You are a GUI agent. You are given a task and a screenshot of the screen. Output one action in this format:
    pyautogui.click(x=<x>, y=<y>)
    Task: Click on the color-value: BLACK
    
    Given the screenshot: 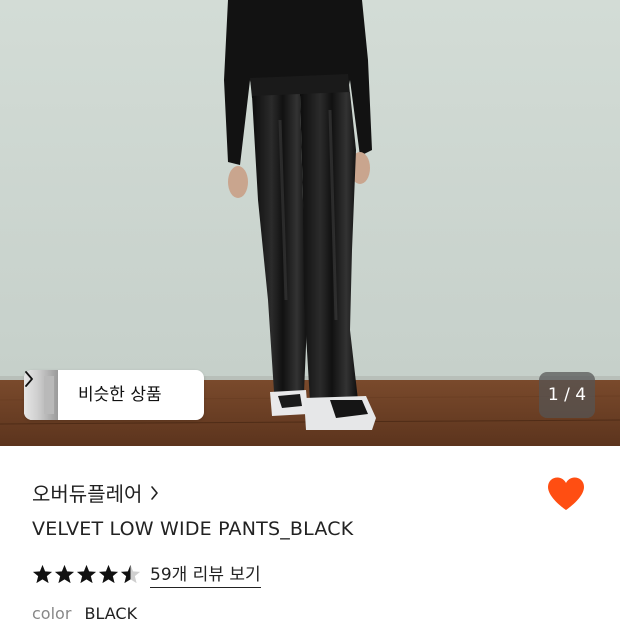 What is the action you would take?
    pyautogui.click(x=111, y=613)
    